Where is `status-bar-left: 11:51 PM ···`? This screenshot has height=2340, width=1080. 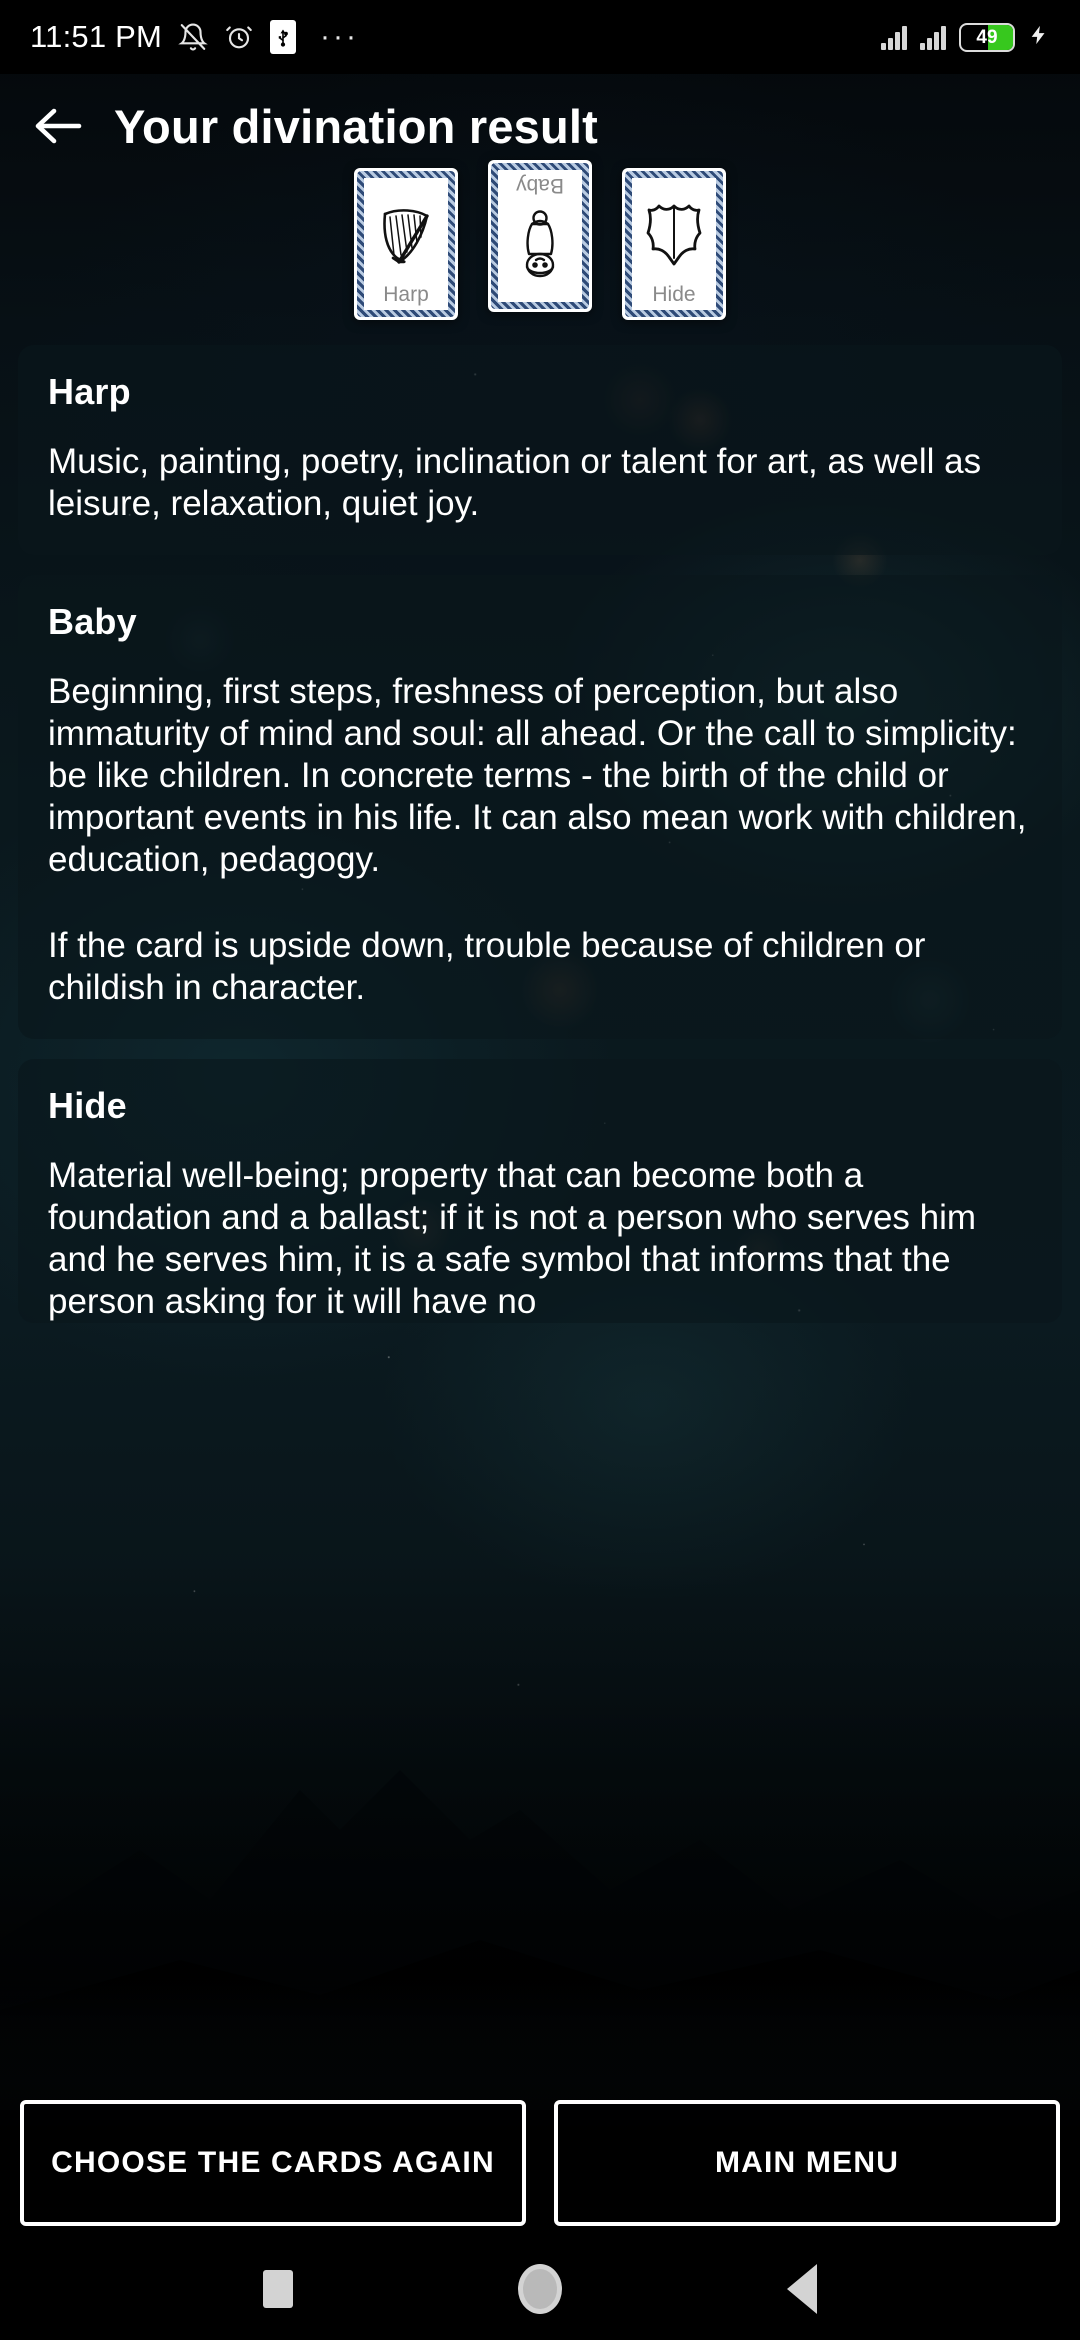 status-bar-left: 11:51 PM ··· is located at coordinates (194, 37).